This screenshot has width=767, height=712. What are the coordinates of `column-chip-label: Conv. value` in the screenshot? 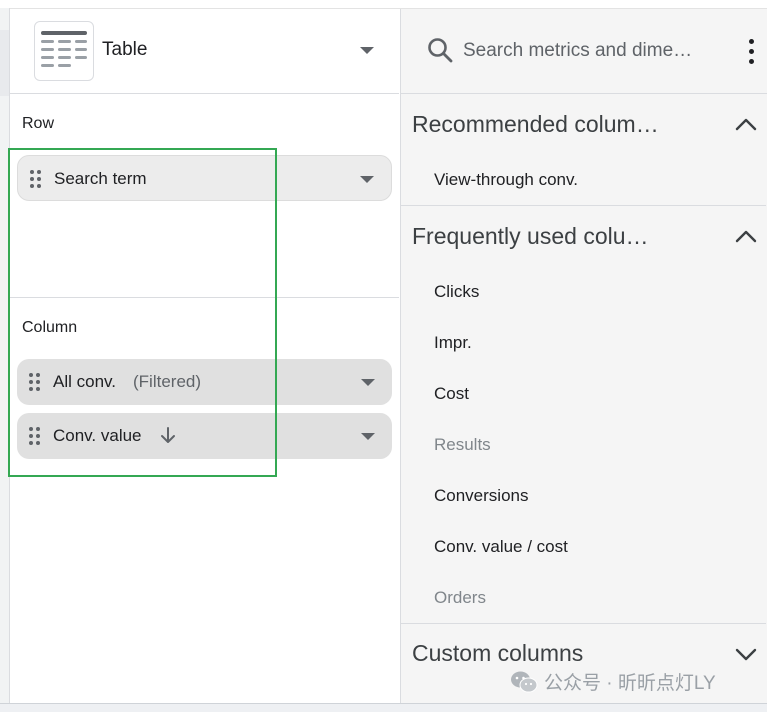 It's located at (97, 435).